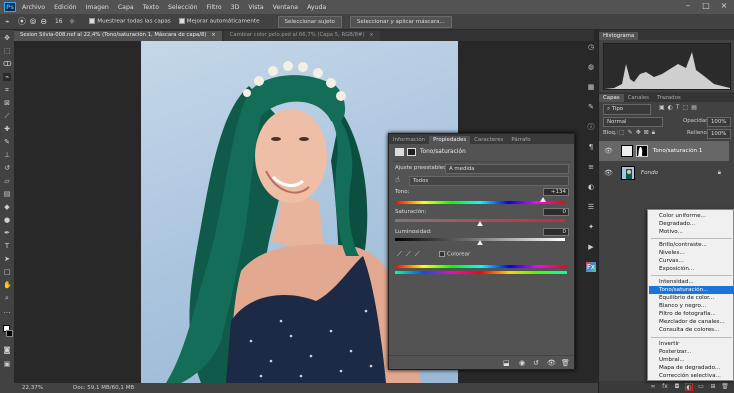  I want to click on layer-mask-thumbnail, so click(641, 151).